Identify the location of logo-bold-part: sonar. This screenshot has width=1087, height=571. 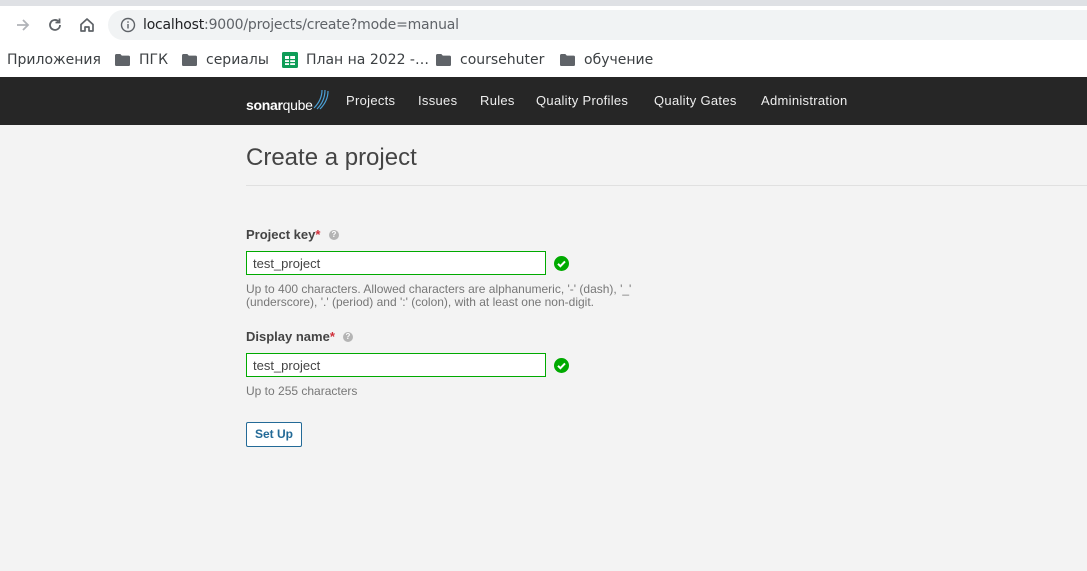
(264, 105).